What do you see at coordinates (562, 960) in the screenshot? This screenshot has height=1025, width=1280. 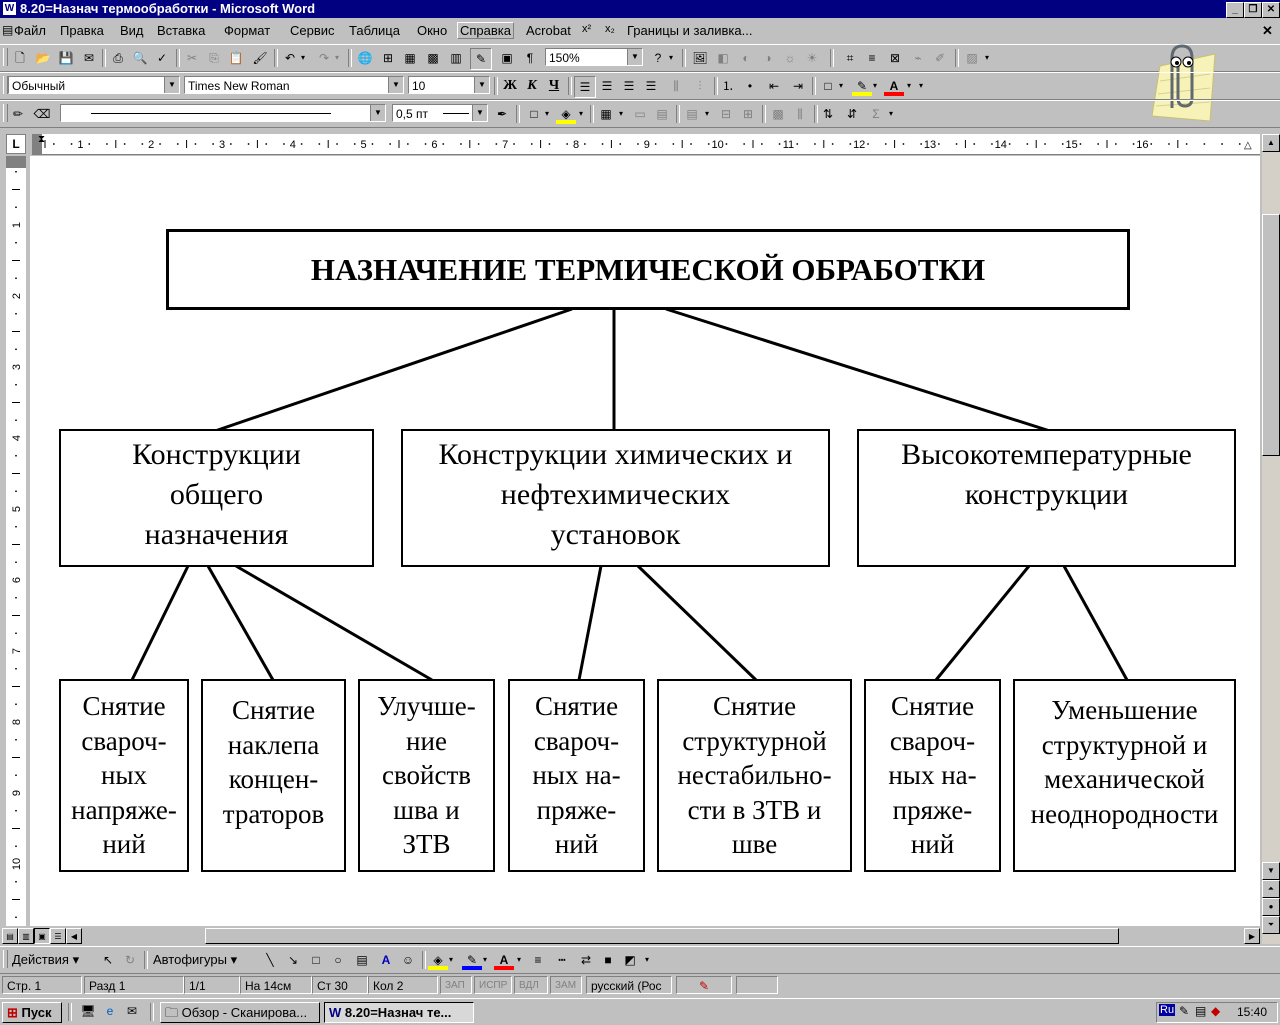 I see `dash-style-icon: ┅` at bounding box center [562, 960].